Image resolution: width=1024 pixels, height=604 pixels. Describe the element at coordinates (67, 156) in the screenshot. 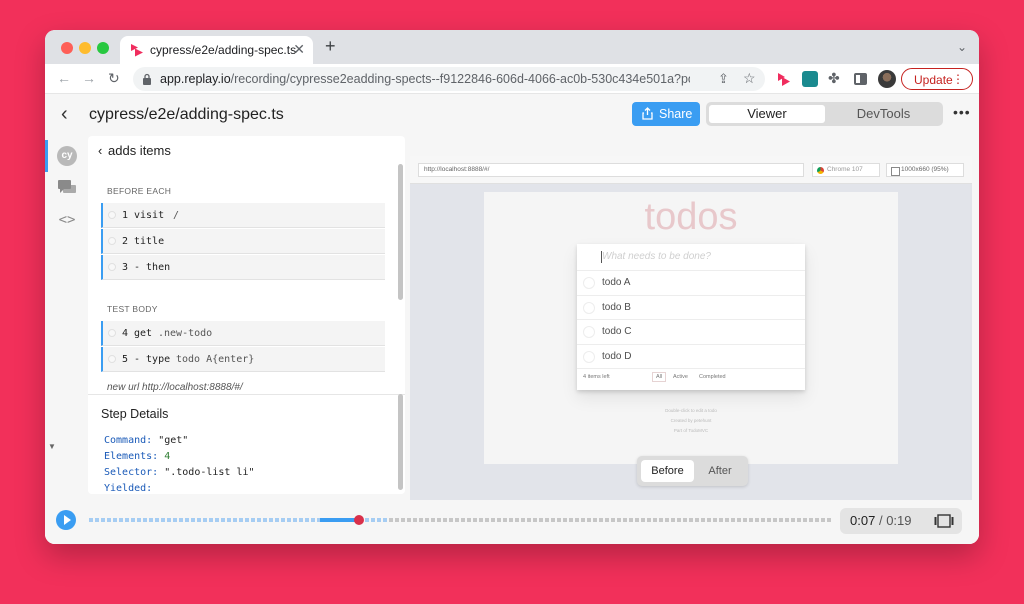

I see `cypress-icon: cy` at that location.